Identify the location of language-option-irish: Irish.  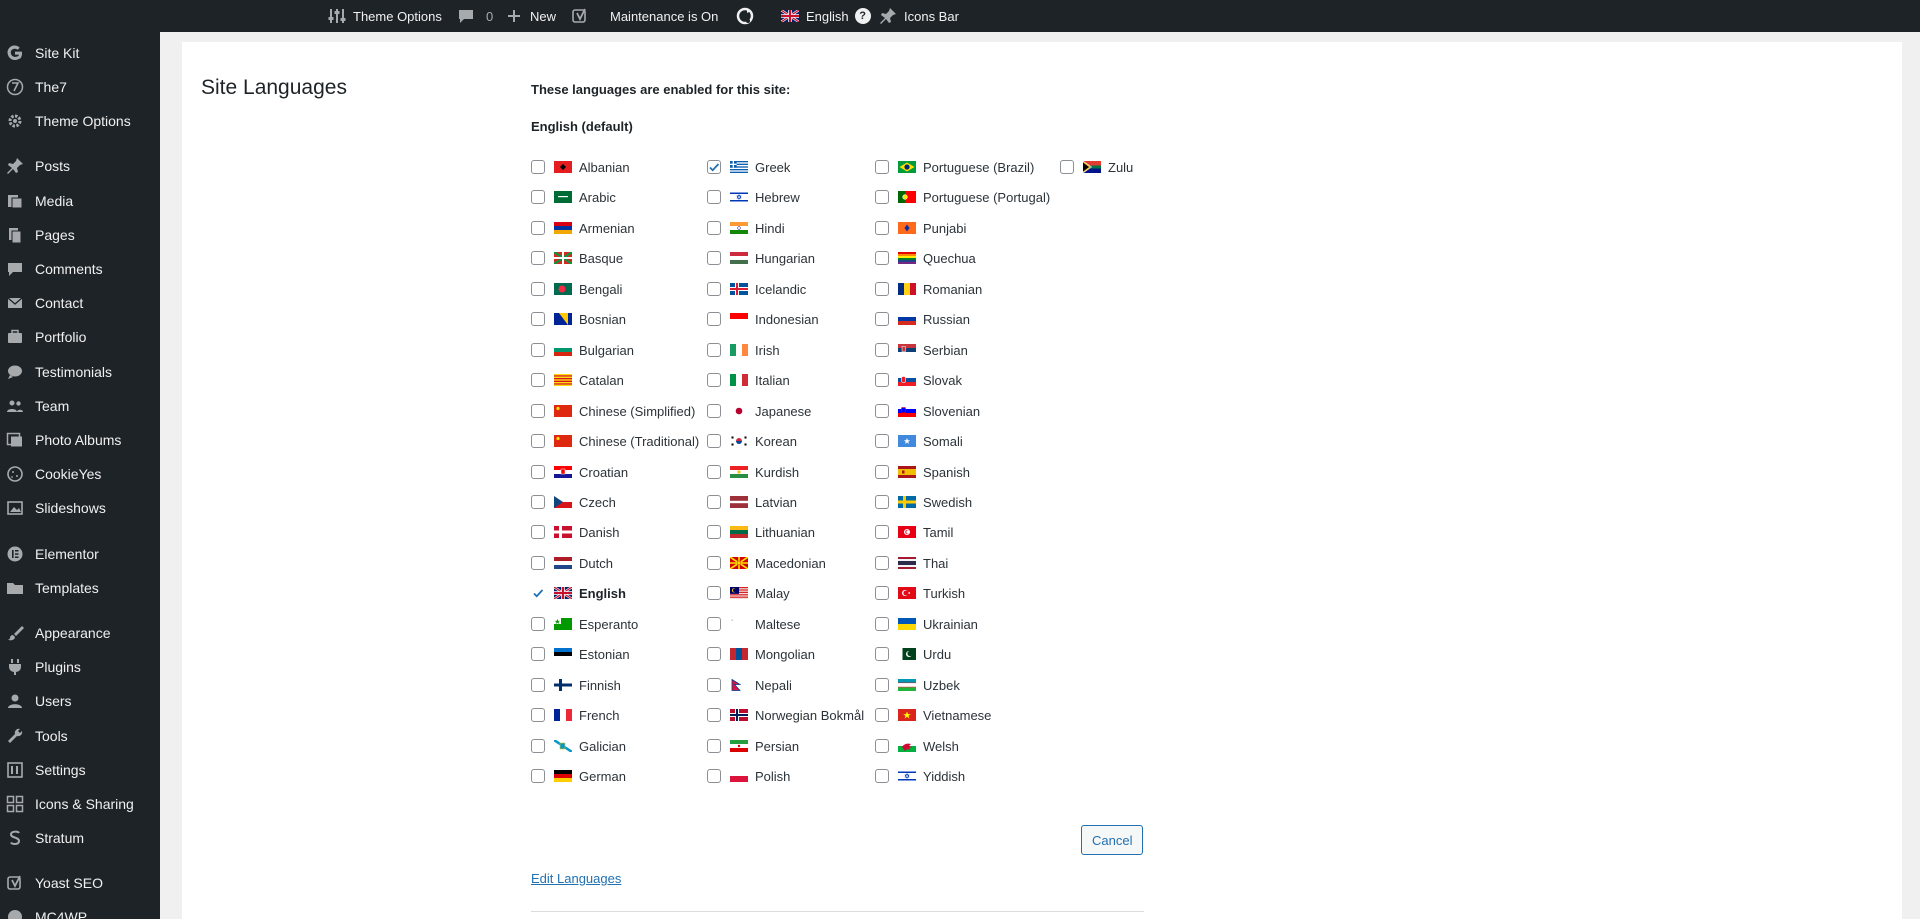
(743, 350).